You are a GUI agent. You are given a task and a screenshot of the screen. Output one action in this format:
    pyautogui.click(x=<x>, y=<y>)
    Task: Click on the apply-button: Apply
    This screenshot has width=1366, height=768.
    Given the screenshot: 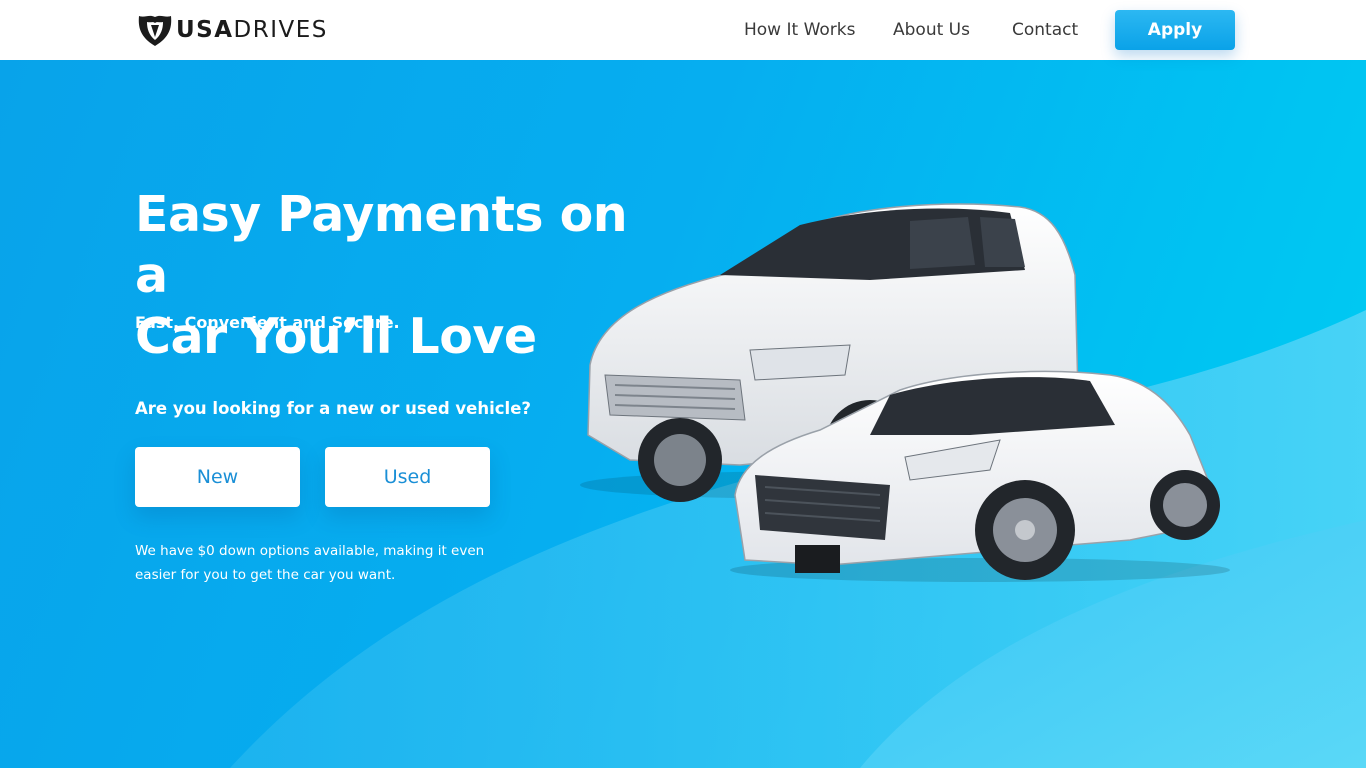 What is the action you would take?
    pyautogui.click(x=1175, y=30)
    